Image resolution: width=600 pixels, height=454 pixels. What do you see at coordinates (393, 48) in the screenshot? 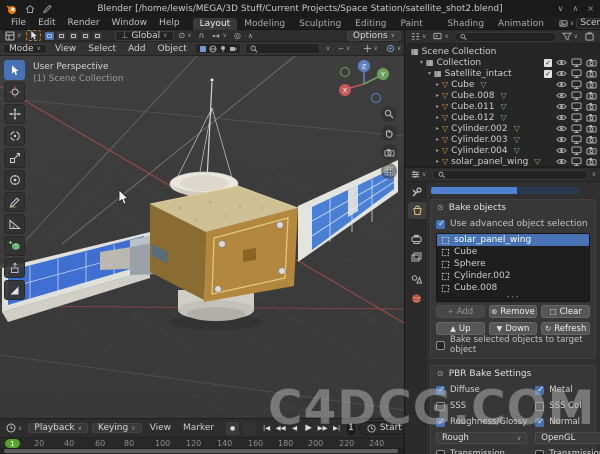
I see `overlays-dropdown: ∨` at bounding box center [393, 48].